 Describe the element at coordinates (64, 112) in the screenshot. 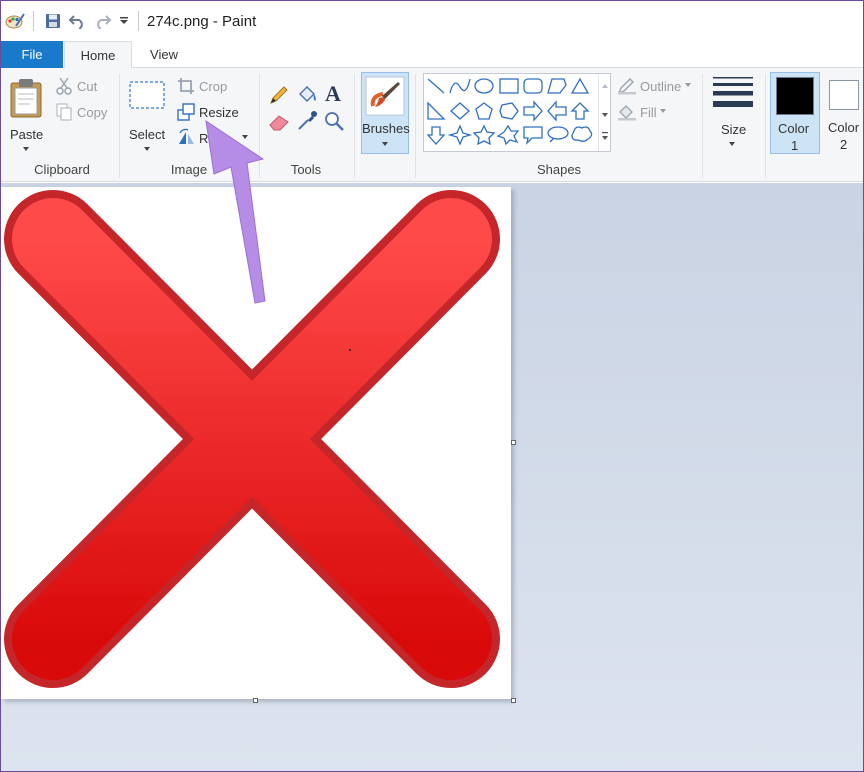

I see `copy-icon` at that location.